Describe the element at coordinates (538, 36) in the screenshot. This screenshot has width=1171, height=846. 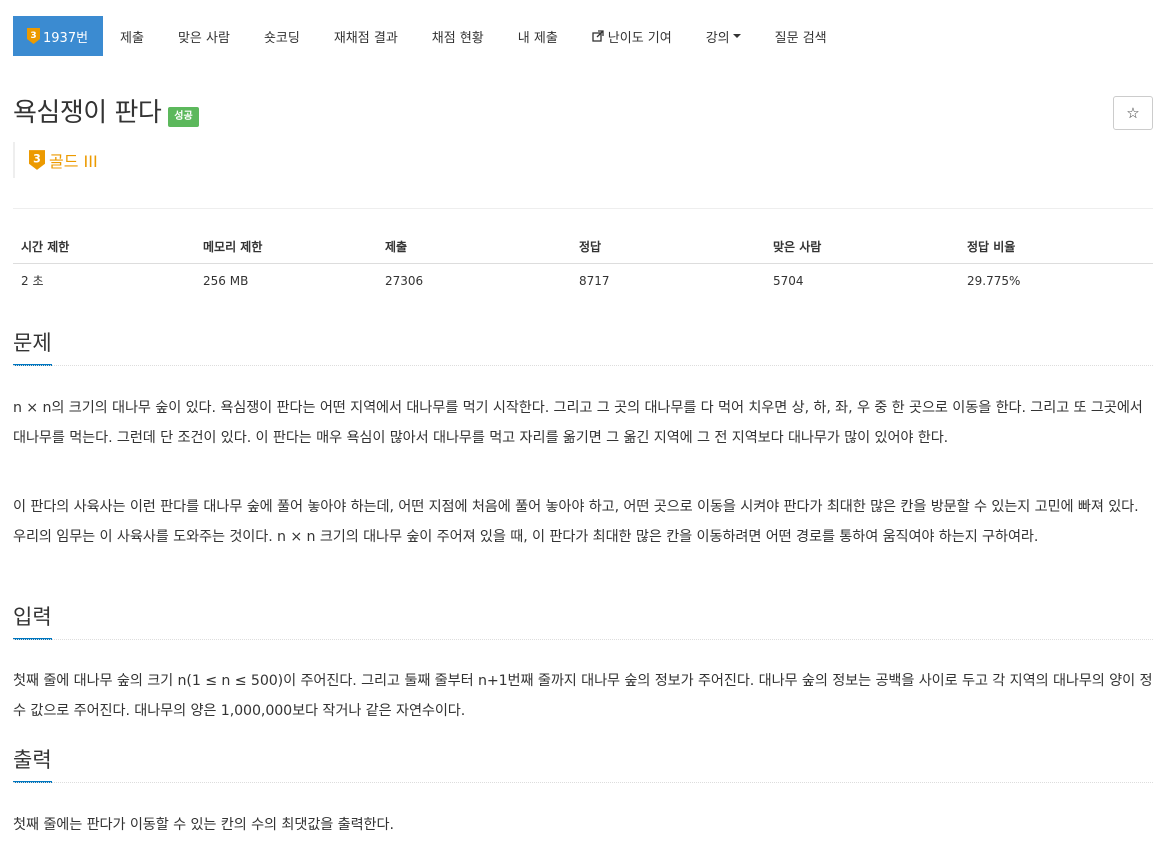
I see `nav-my-submissions: 내 제출` at that location.